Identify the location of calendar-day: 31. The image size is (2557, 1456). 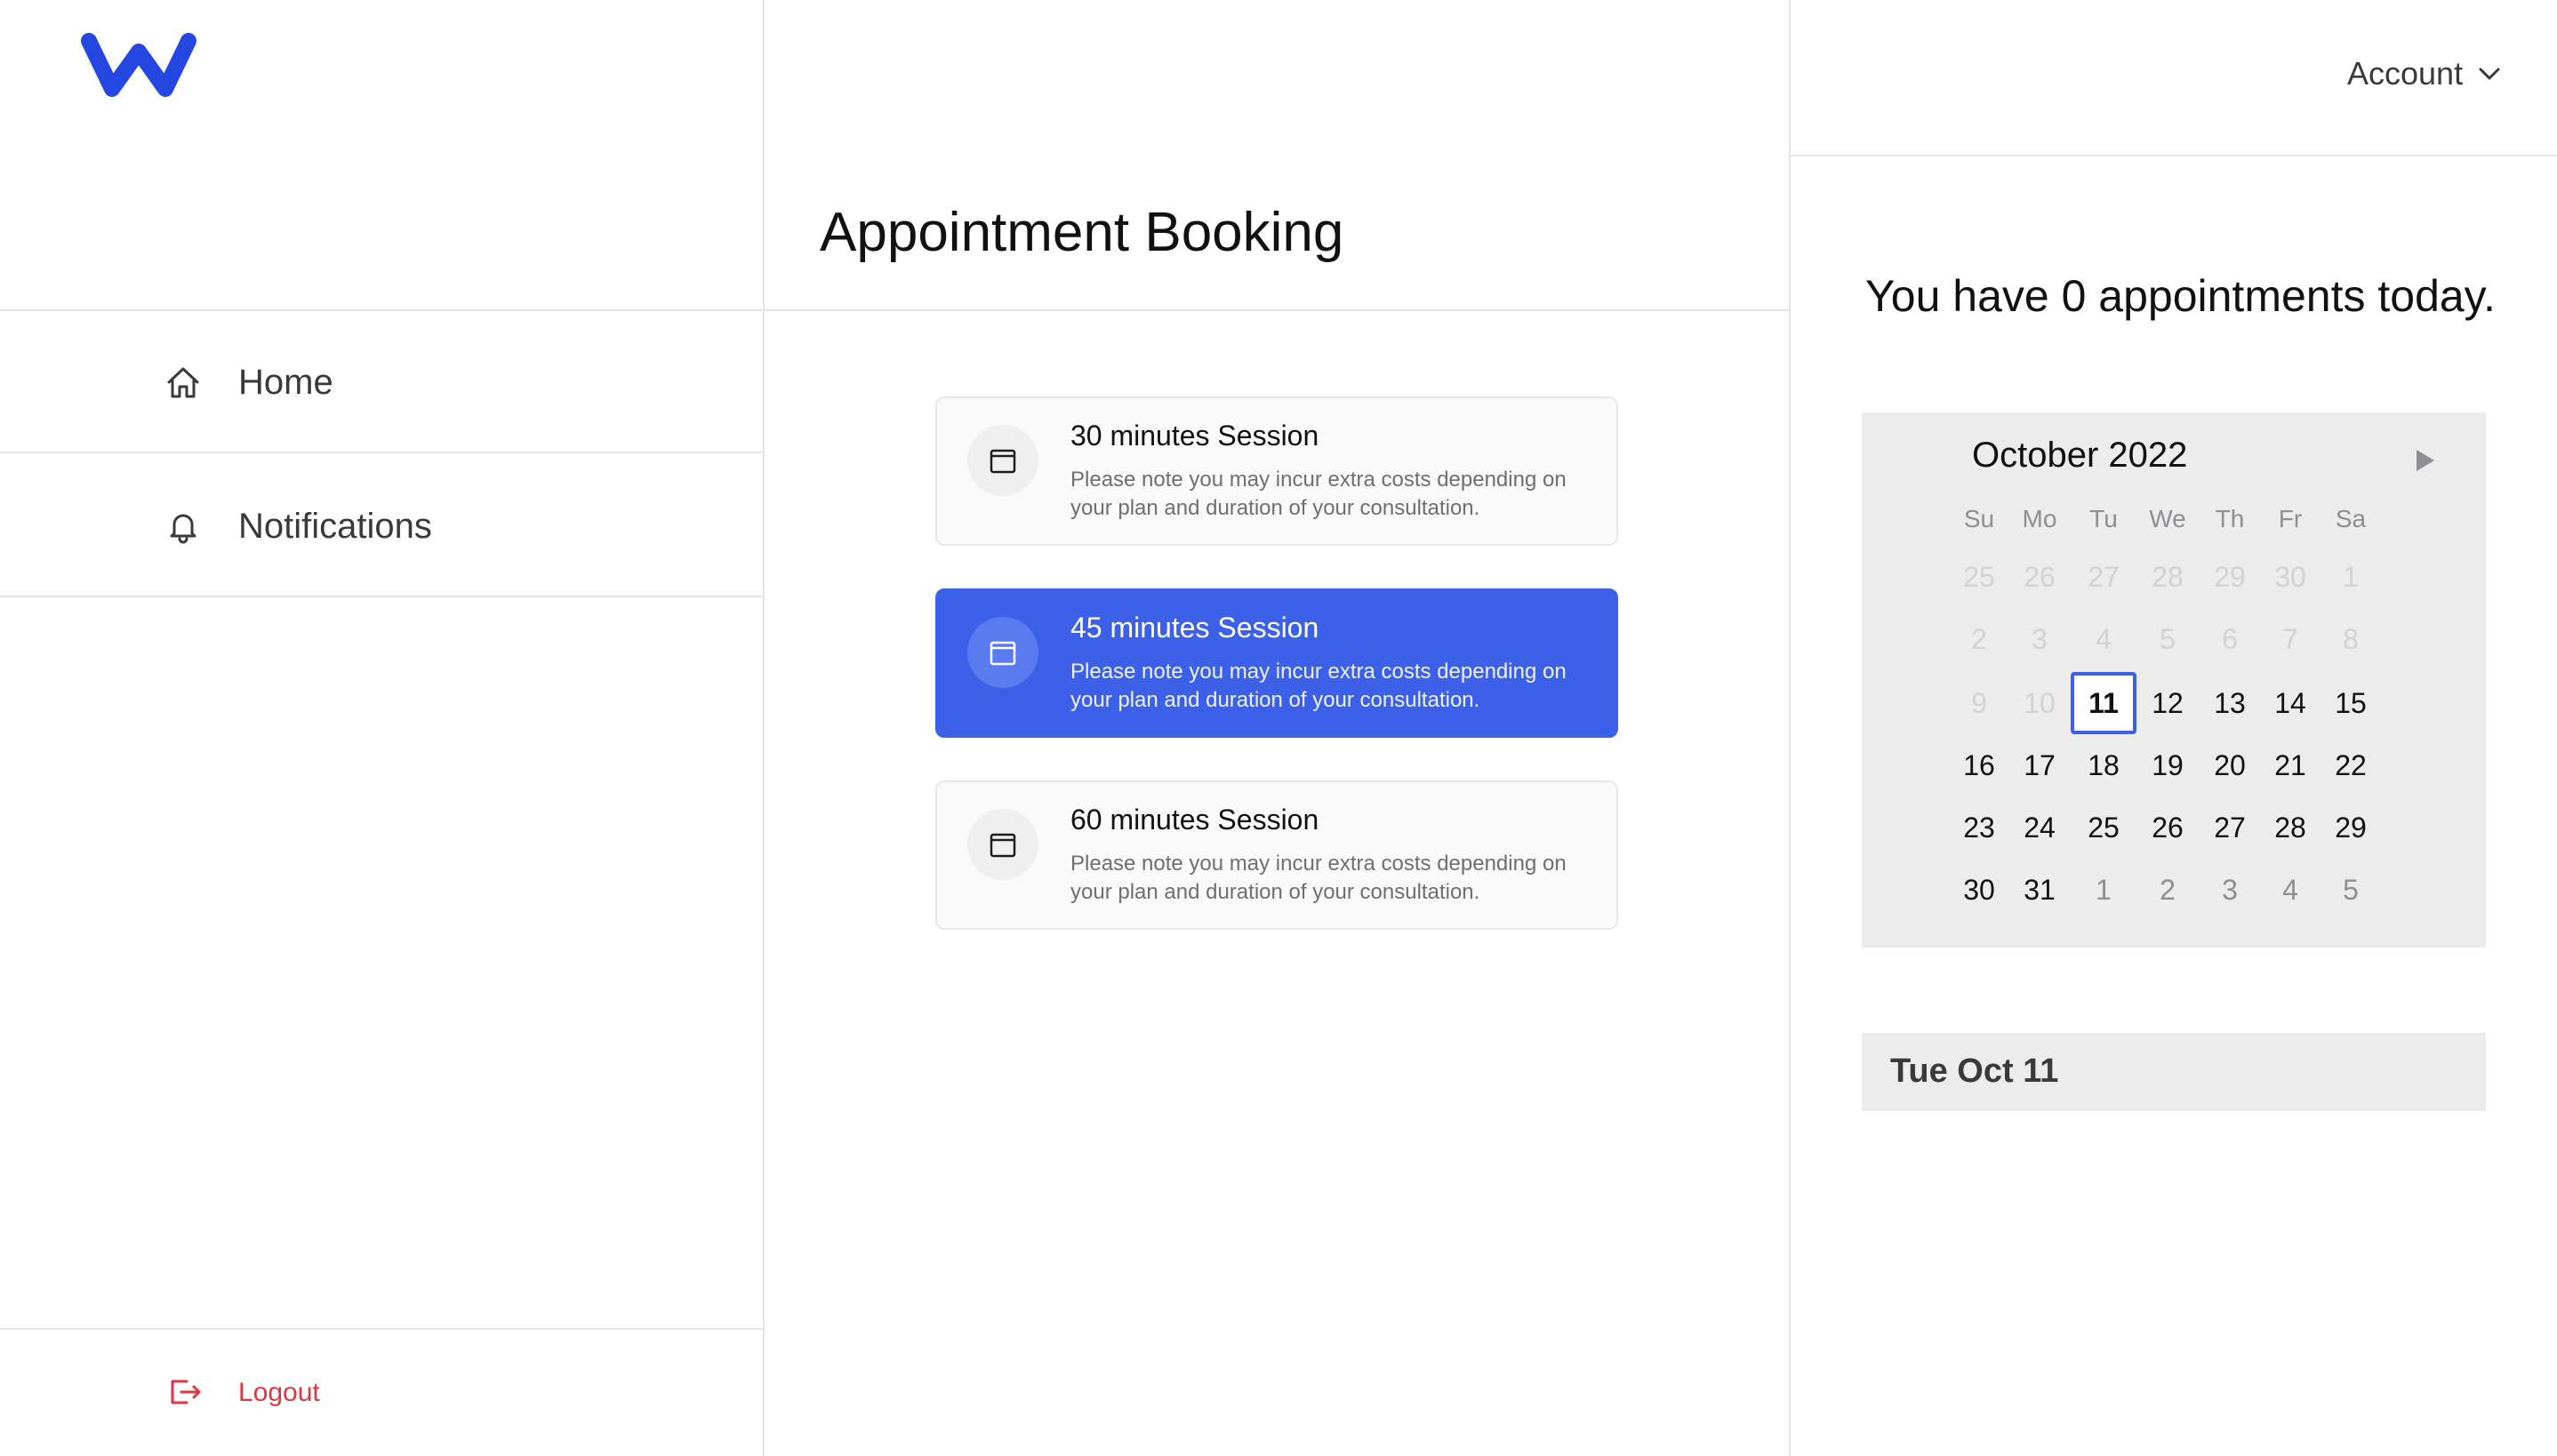
(2039, 890).